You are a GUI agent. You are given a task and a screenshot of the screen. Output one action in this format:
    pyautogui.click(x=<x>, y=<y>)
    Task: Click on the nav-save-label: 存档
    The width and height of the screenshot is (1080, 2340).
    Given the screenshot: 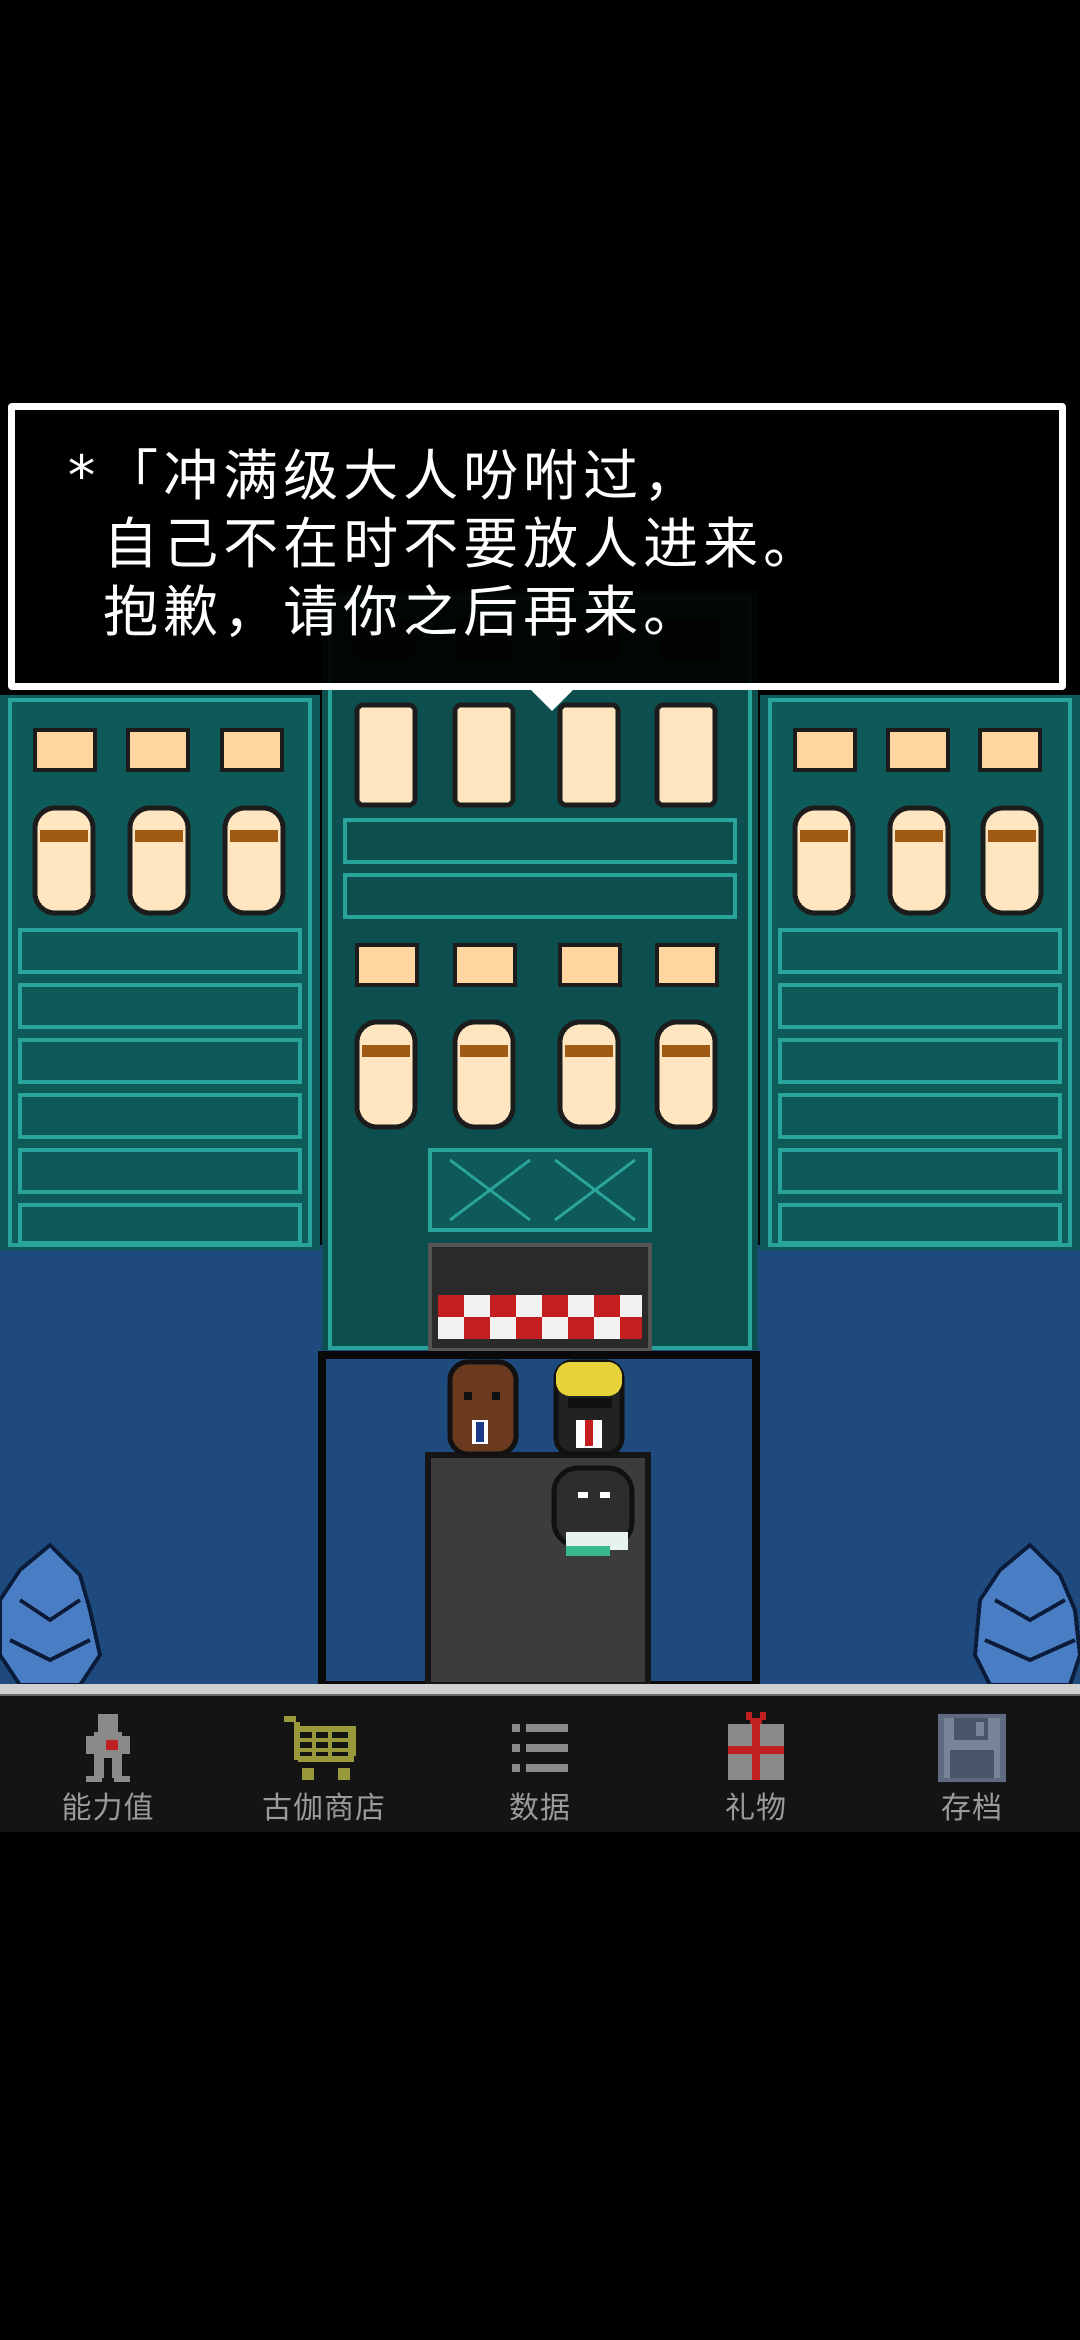 What is the action you would take?
    pyautogui.click(x=972, y=1808)
    